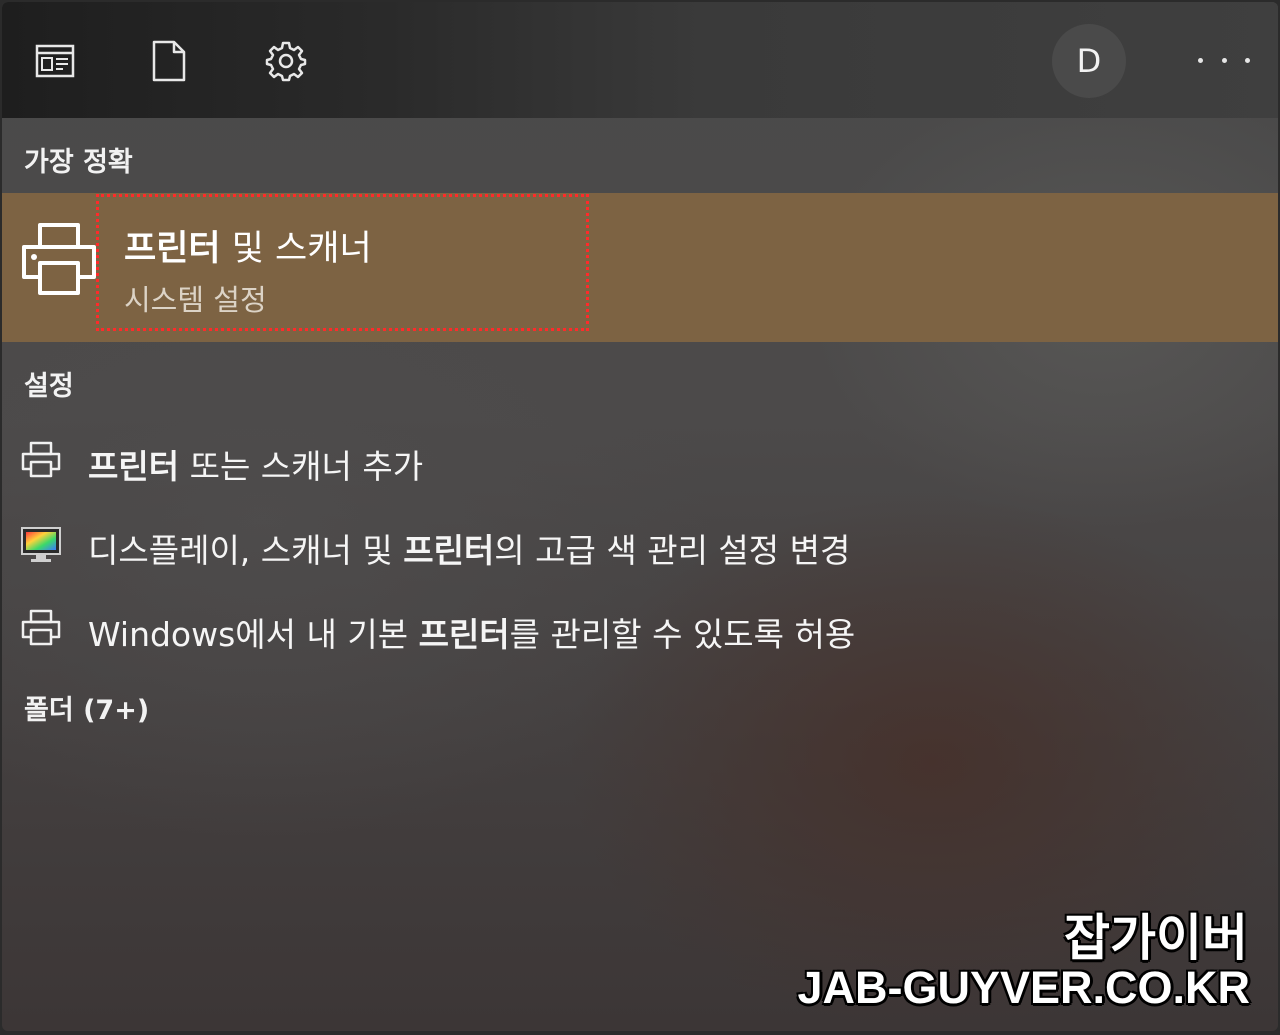 This screenshot has width=1280, height=1035. I want to click on result-item: 프린터 또는 스캐너 추가, so click(640, 462).